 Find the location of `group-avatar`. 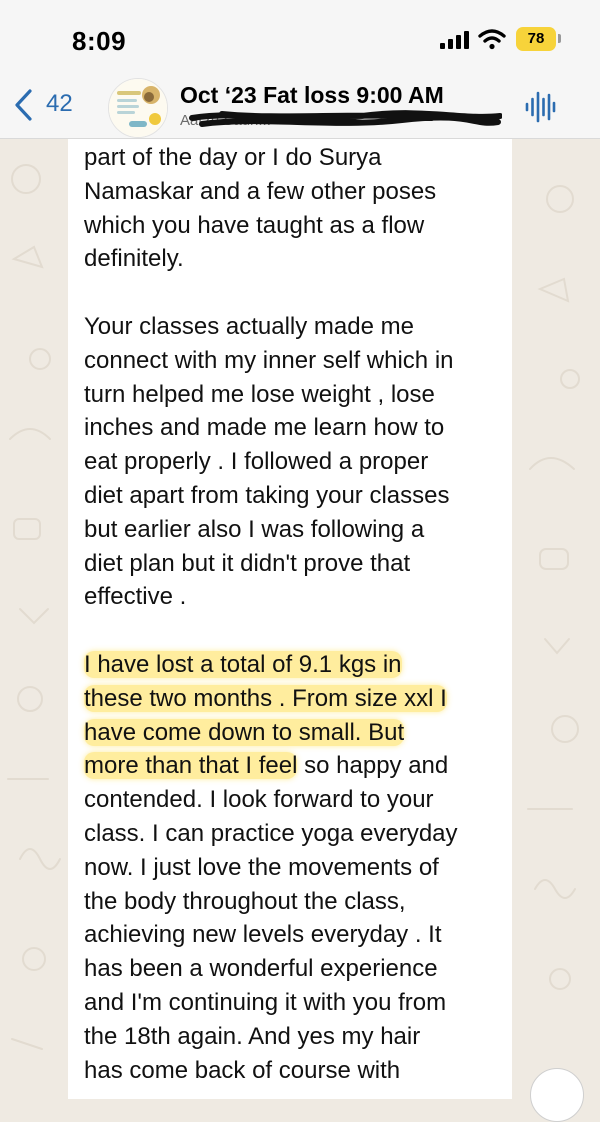

group-avatar is located at coordinates (138, 108).